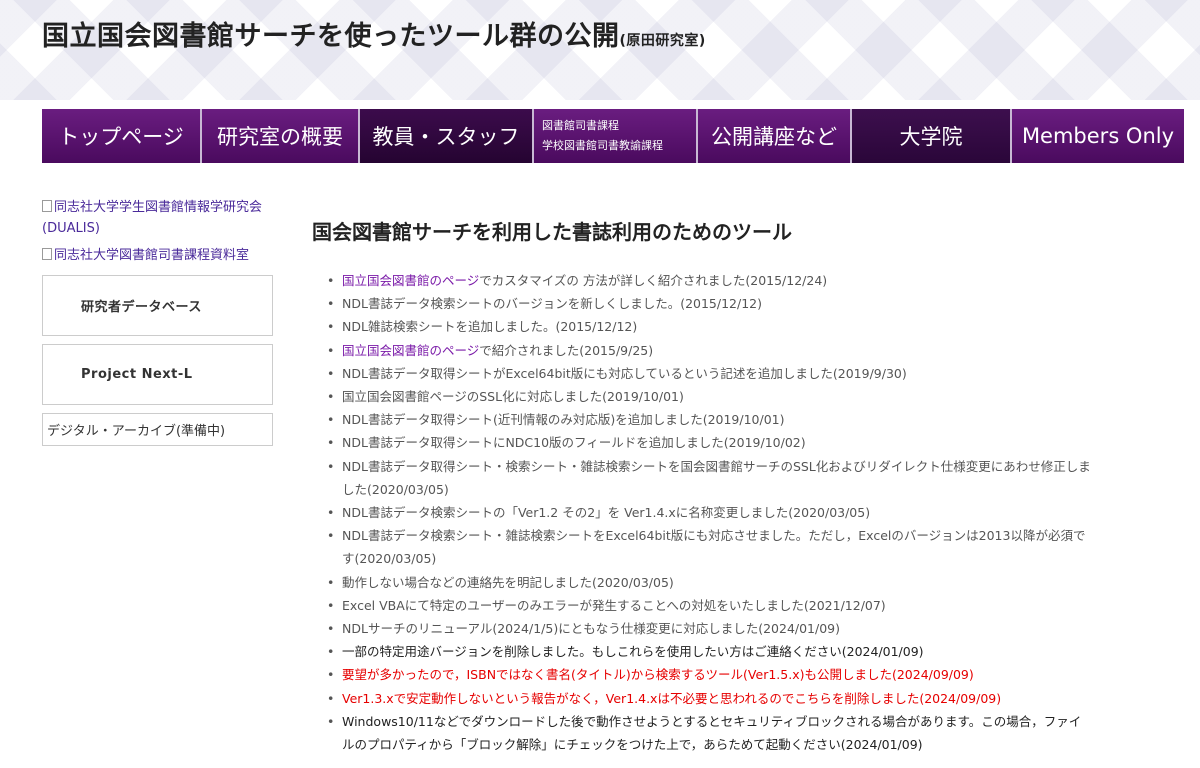 Image resolution: width=1200 pixels, height=768 pixels. Describe the element at coordinates (616, 136) in the screenshot. I see `nav-librarian-course: 図書館司書課程 学校図書館司書教諭課程` at that location.